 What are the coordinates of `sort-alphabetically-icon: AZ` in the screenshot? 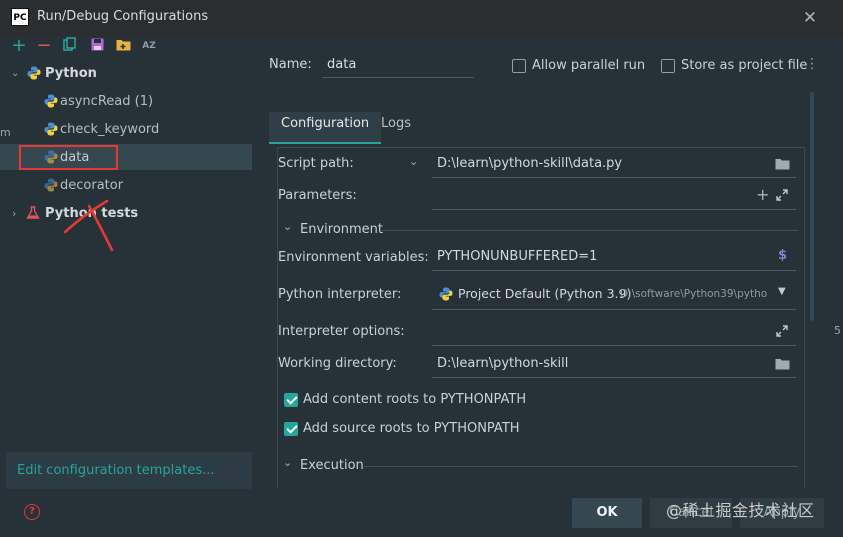 It's located at (149, 46).